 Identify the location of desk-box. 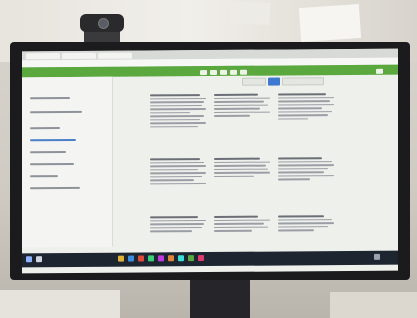
(373, 305).